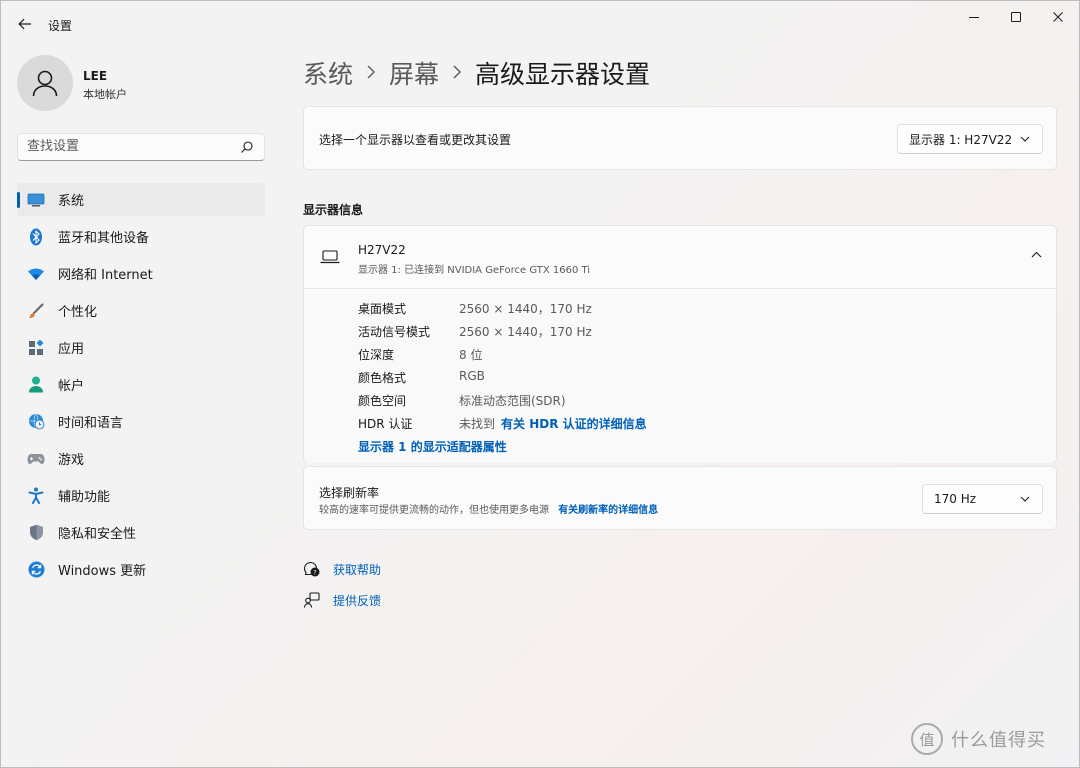 The height and width of the screenshot is (768, 1080). What do you see at coordinates (961, 139) in the screenshot?
I see `display-dropdown-value: 显示器 1: H27V22` at bounding box center [961, 139].